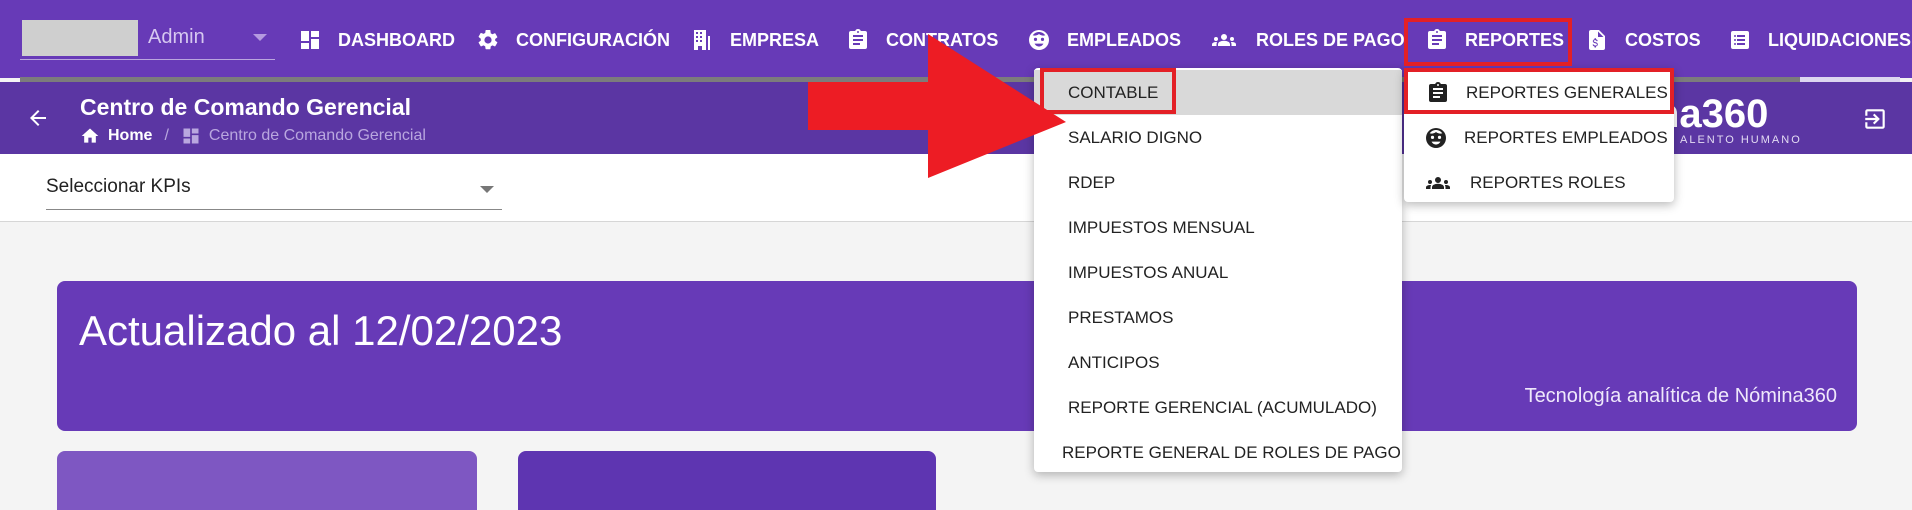 The height and width of the screenshot is (510, 1912). What do you see at coordinates (321, 330) in the screenshot?
I see `banner-title: Actualizado al 12/02/2023` at bounding box center [321, 330].